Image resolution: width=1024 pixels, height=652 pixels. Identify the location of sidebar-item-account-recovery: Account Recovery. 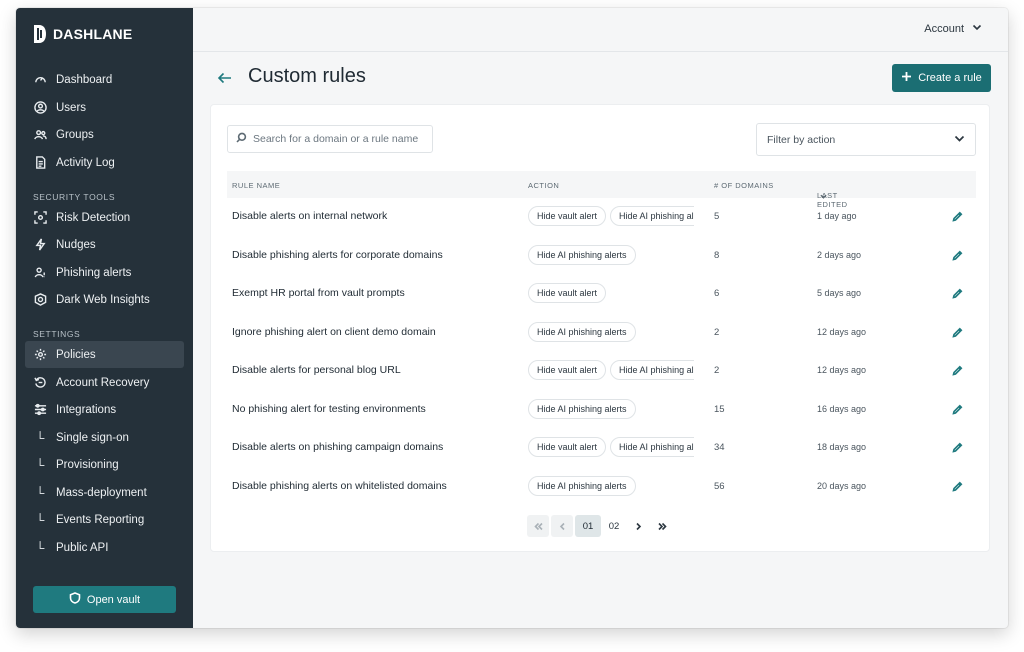
(104, 382).